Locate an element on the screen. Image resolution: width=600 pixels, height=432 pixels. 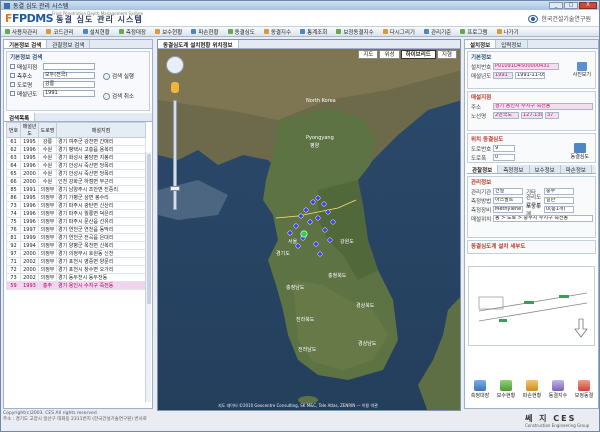
col-site: 매설지점 is located at coordinates (101, 130).